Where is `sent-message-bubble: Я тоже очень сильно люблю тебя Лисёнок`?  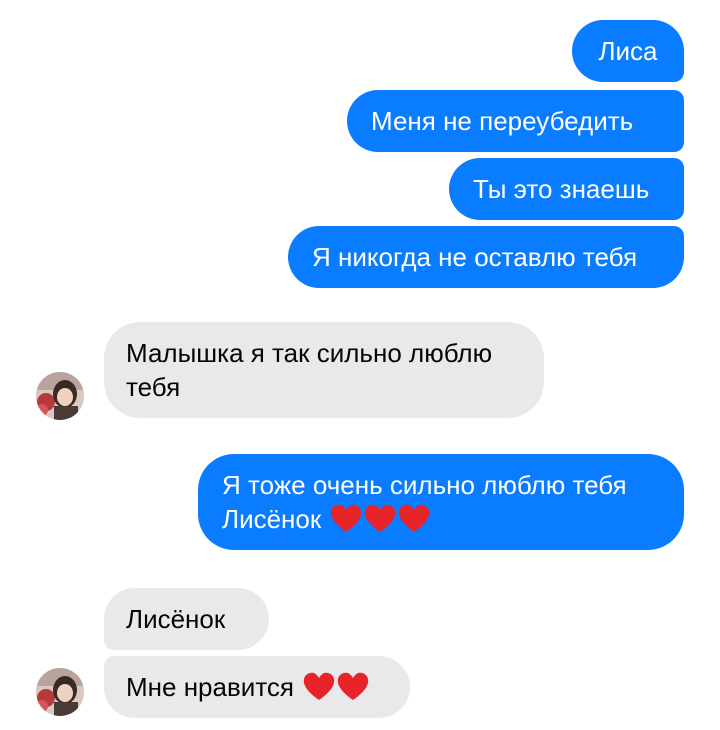
sent-message-bubble: Я тоже очень сильно люблю тебя Лисёнок is located at coordinates (441, 502).